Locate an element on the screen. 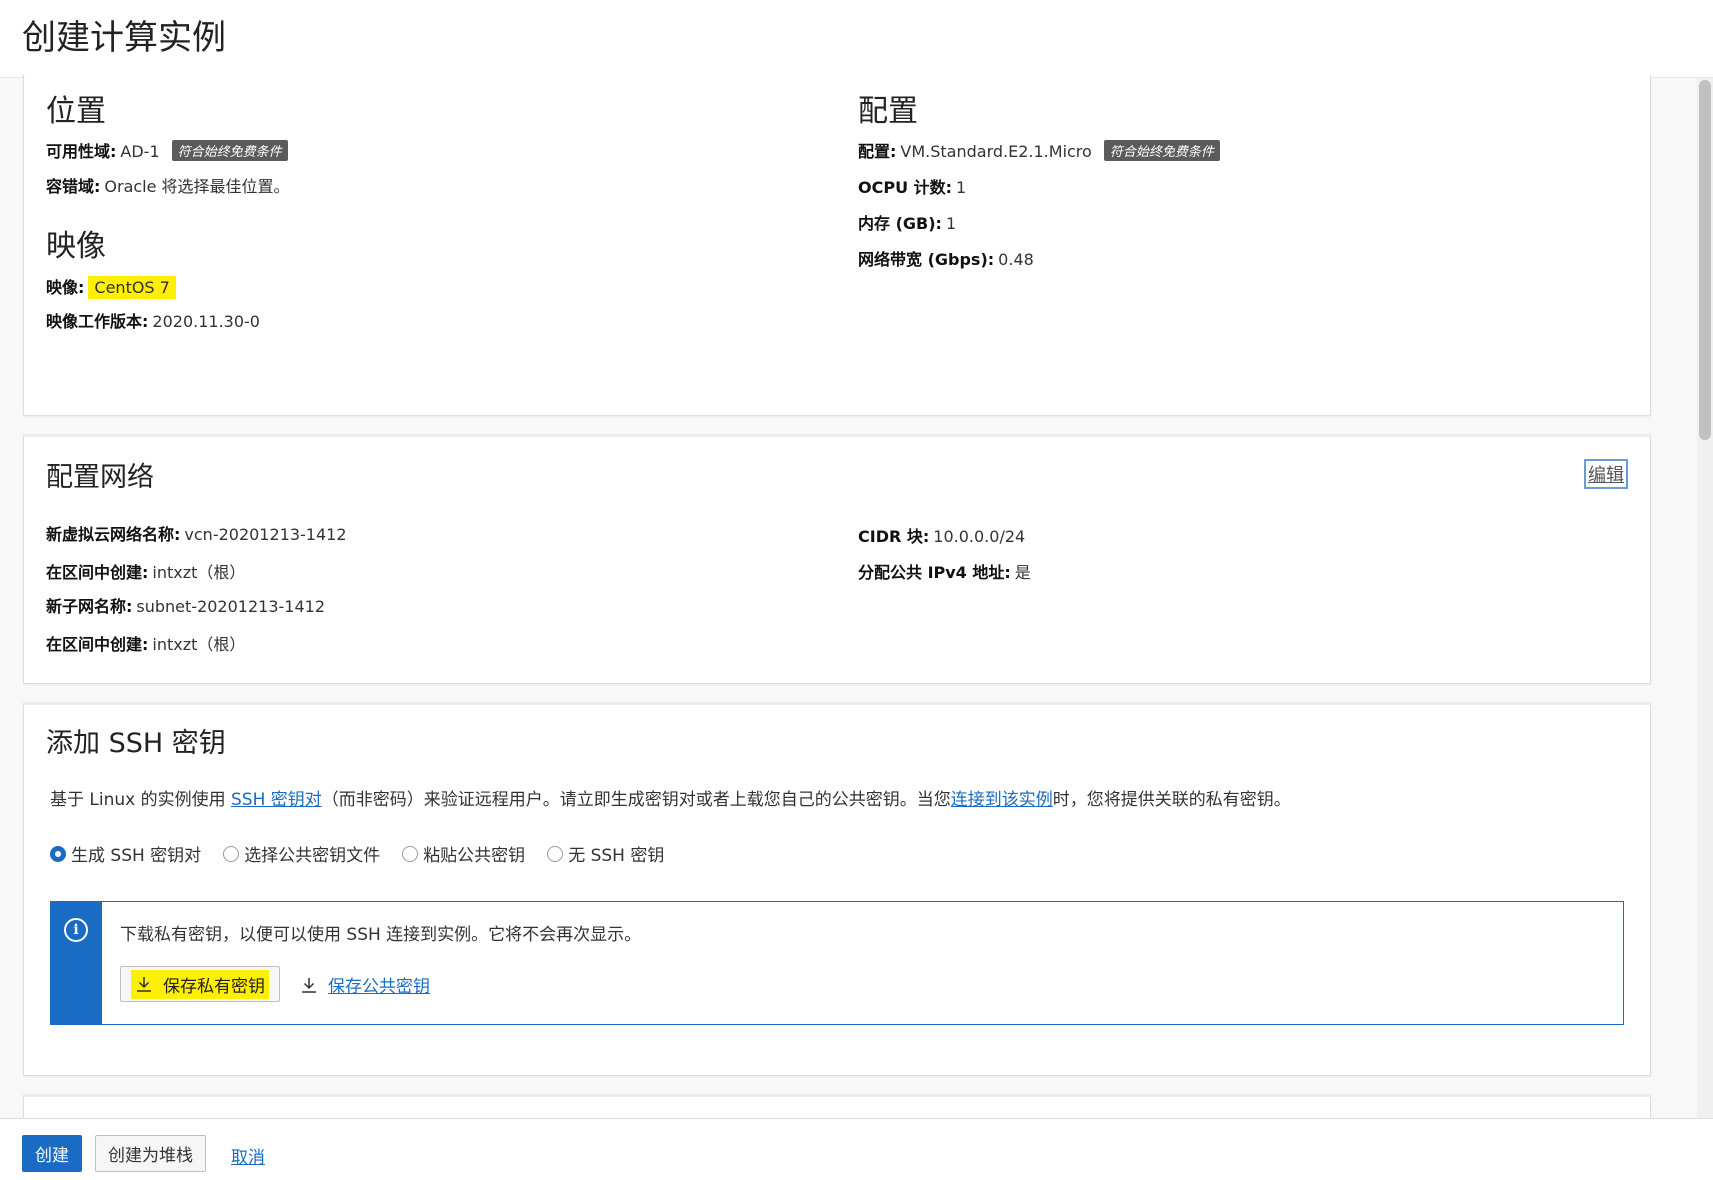  radio-generate-key-pair: 生成 SSH 密钥对 is located at coordinates (125, 853).